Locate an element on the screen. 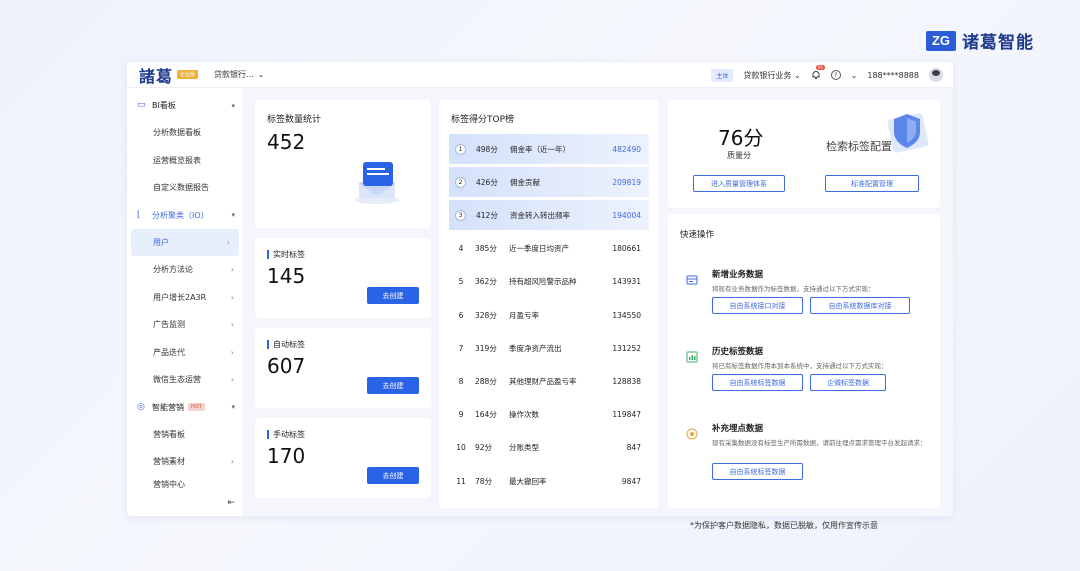 This screenshot has width=1080, height=571. ranking-value: 128838 is located at coordinates (626, 381).